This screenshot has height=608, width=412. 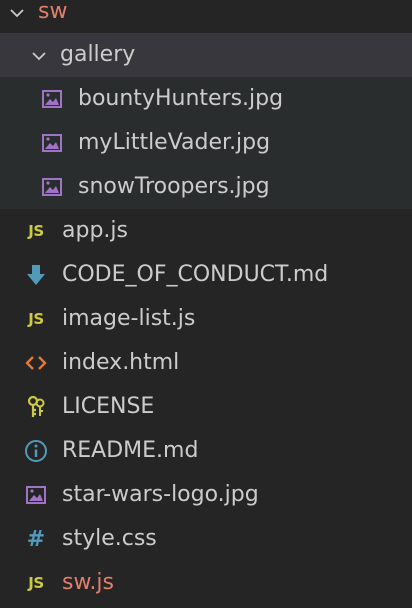 What do you see at coordinates (206, 363) in the screenshot?
I see `file-item: index.html` at bounding box center [206, 363].